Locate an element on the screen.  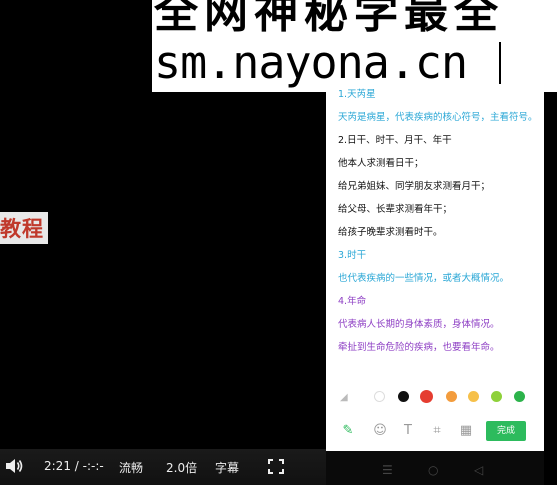
time-display: 2:21 / -:-:- is located at coordinates (74, 466).